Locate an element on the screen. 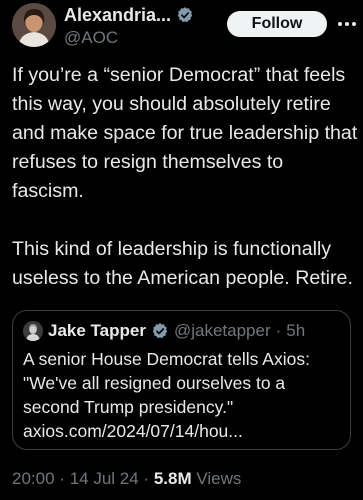  author-handle: @AOC is located at coordinates (91, 38).